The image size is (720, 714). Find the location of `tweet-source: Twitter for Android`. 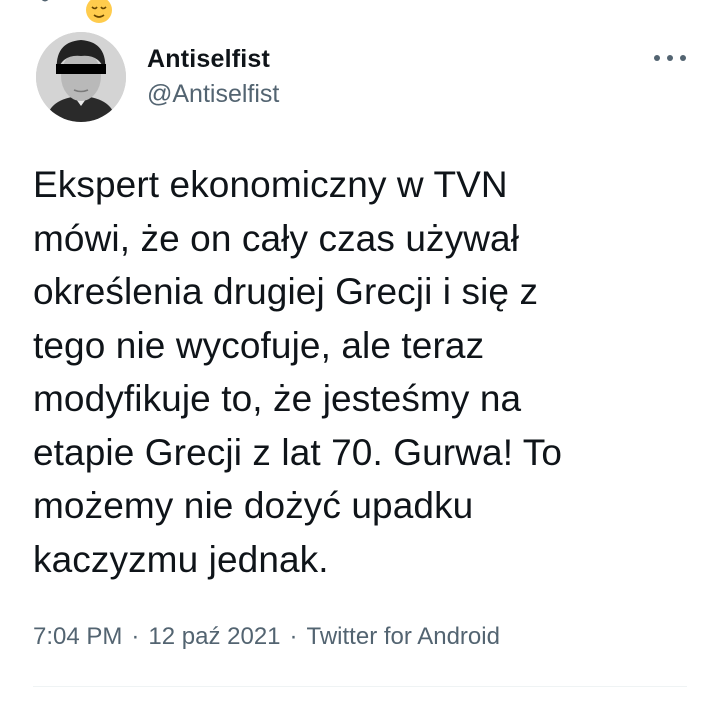

tweet-source: Twitter for Android is located at coordinates (403, 636).